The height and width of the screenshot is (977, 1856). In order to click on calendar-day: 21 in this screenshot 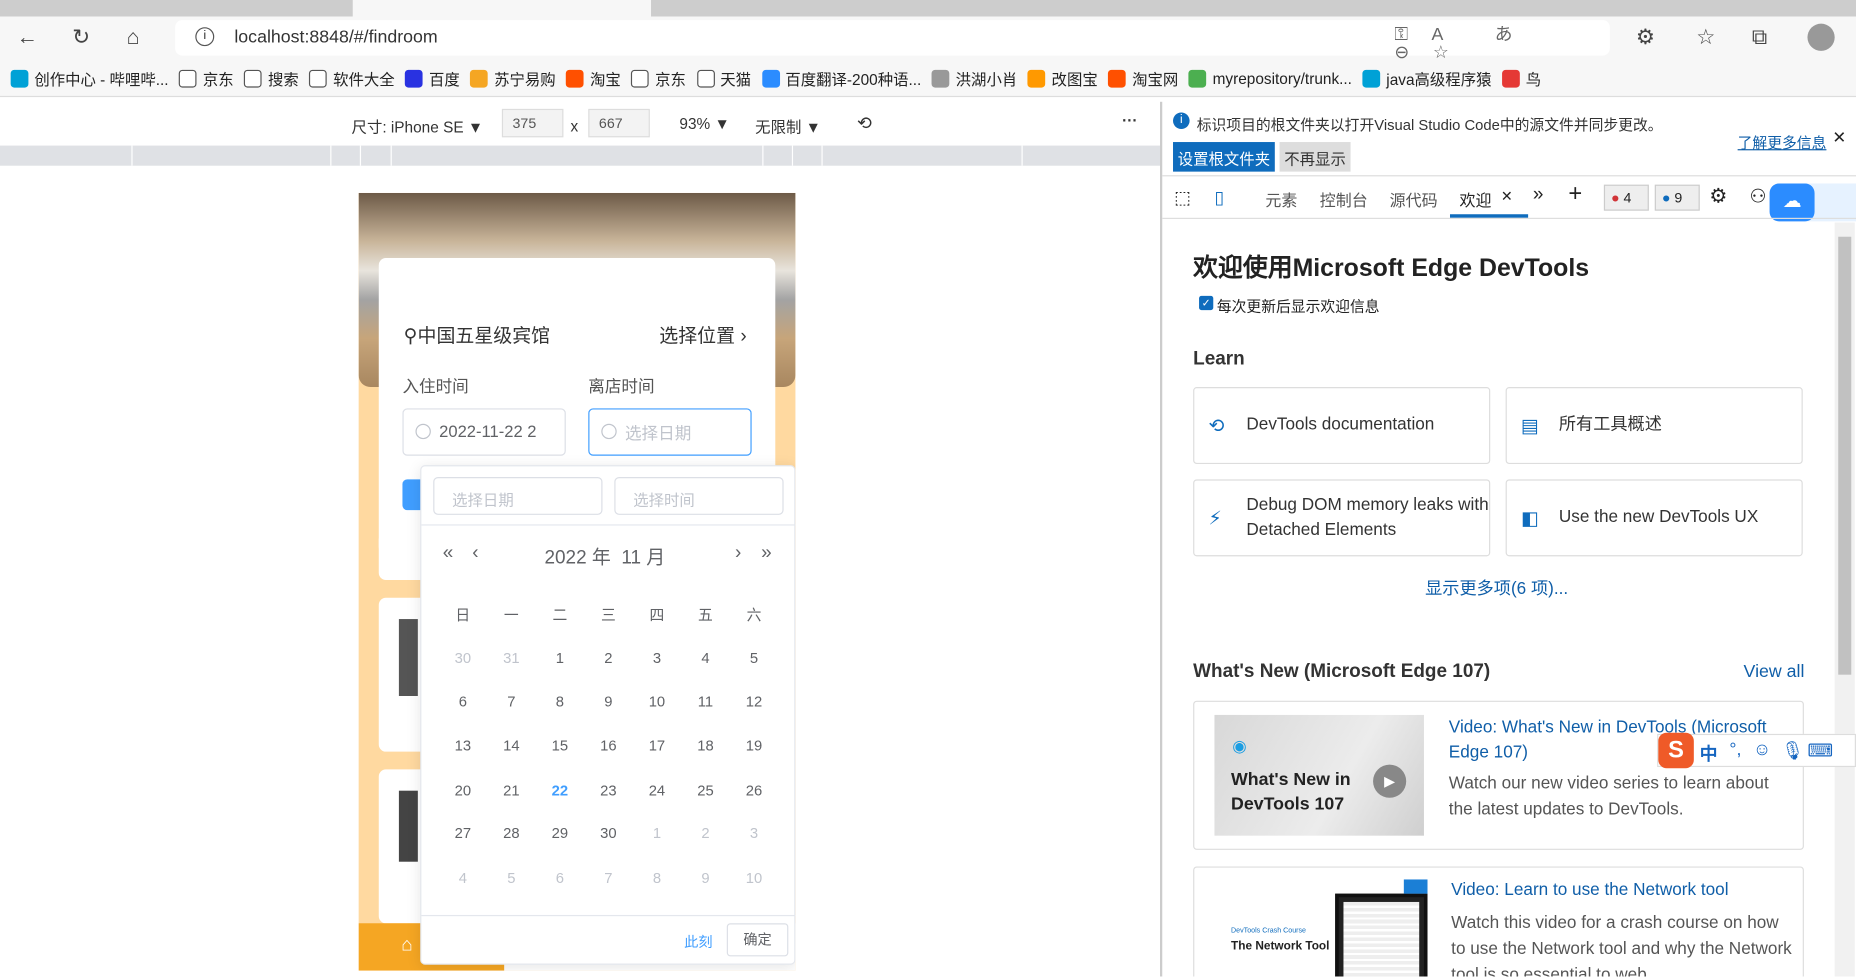, I will do `click(512, 790)`.